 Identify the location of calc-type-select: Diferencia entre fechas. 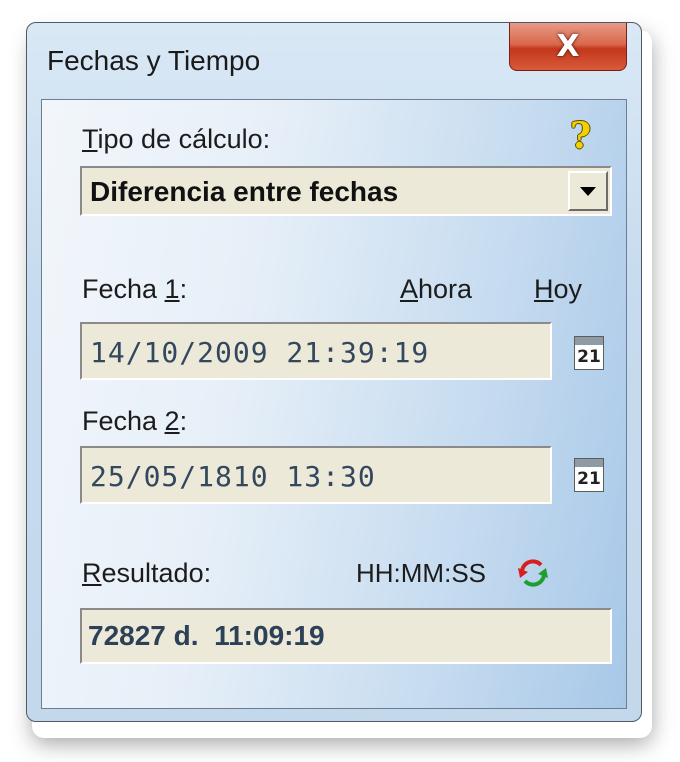
(346, 191).